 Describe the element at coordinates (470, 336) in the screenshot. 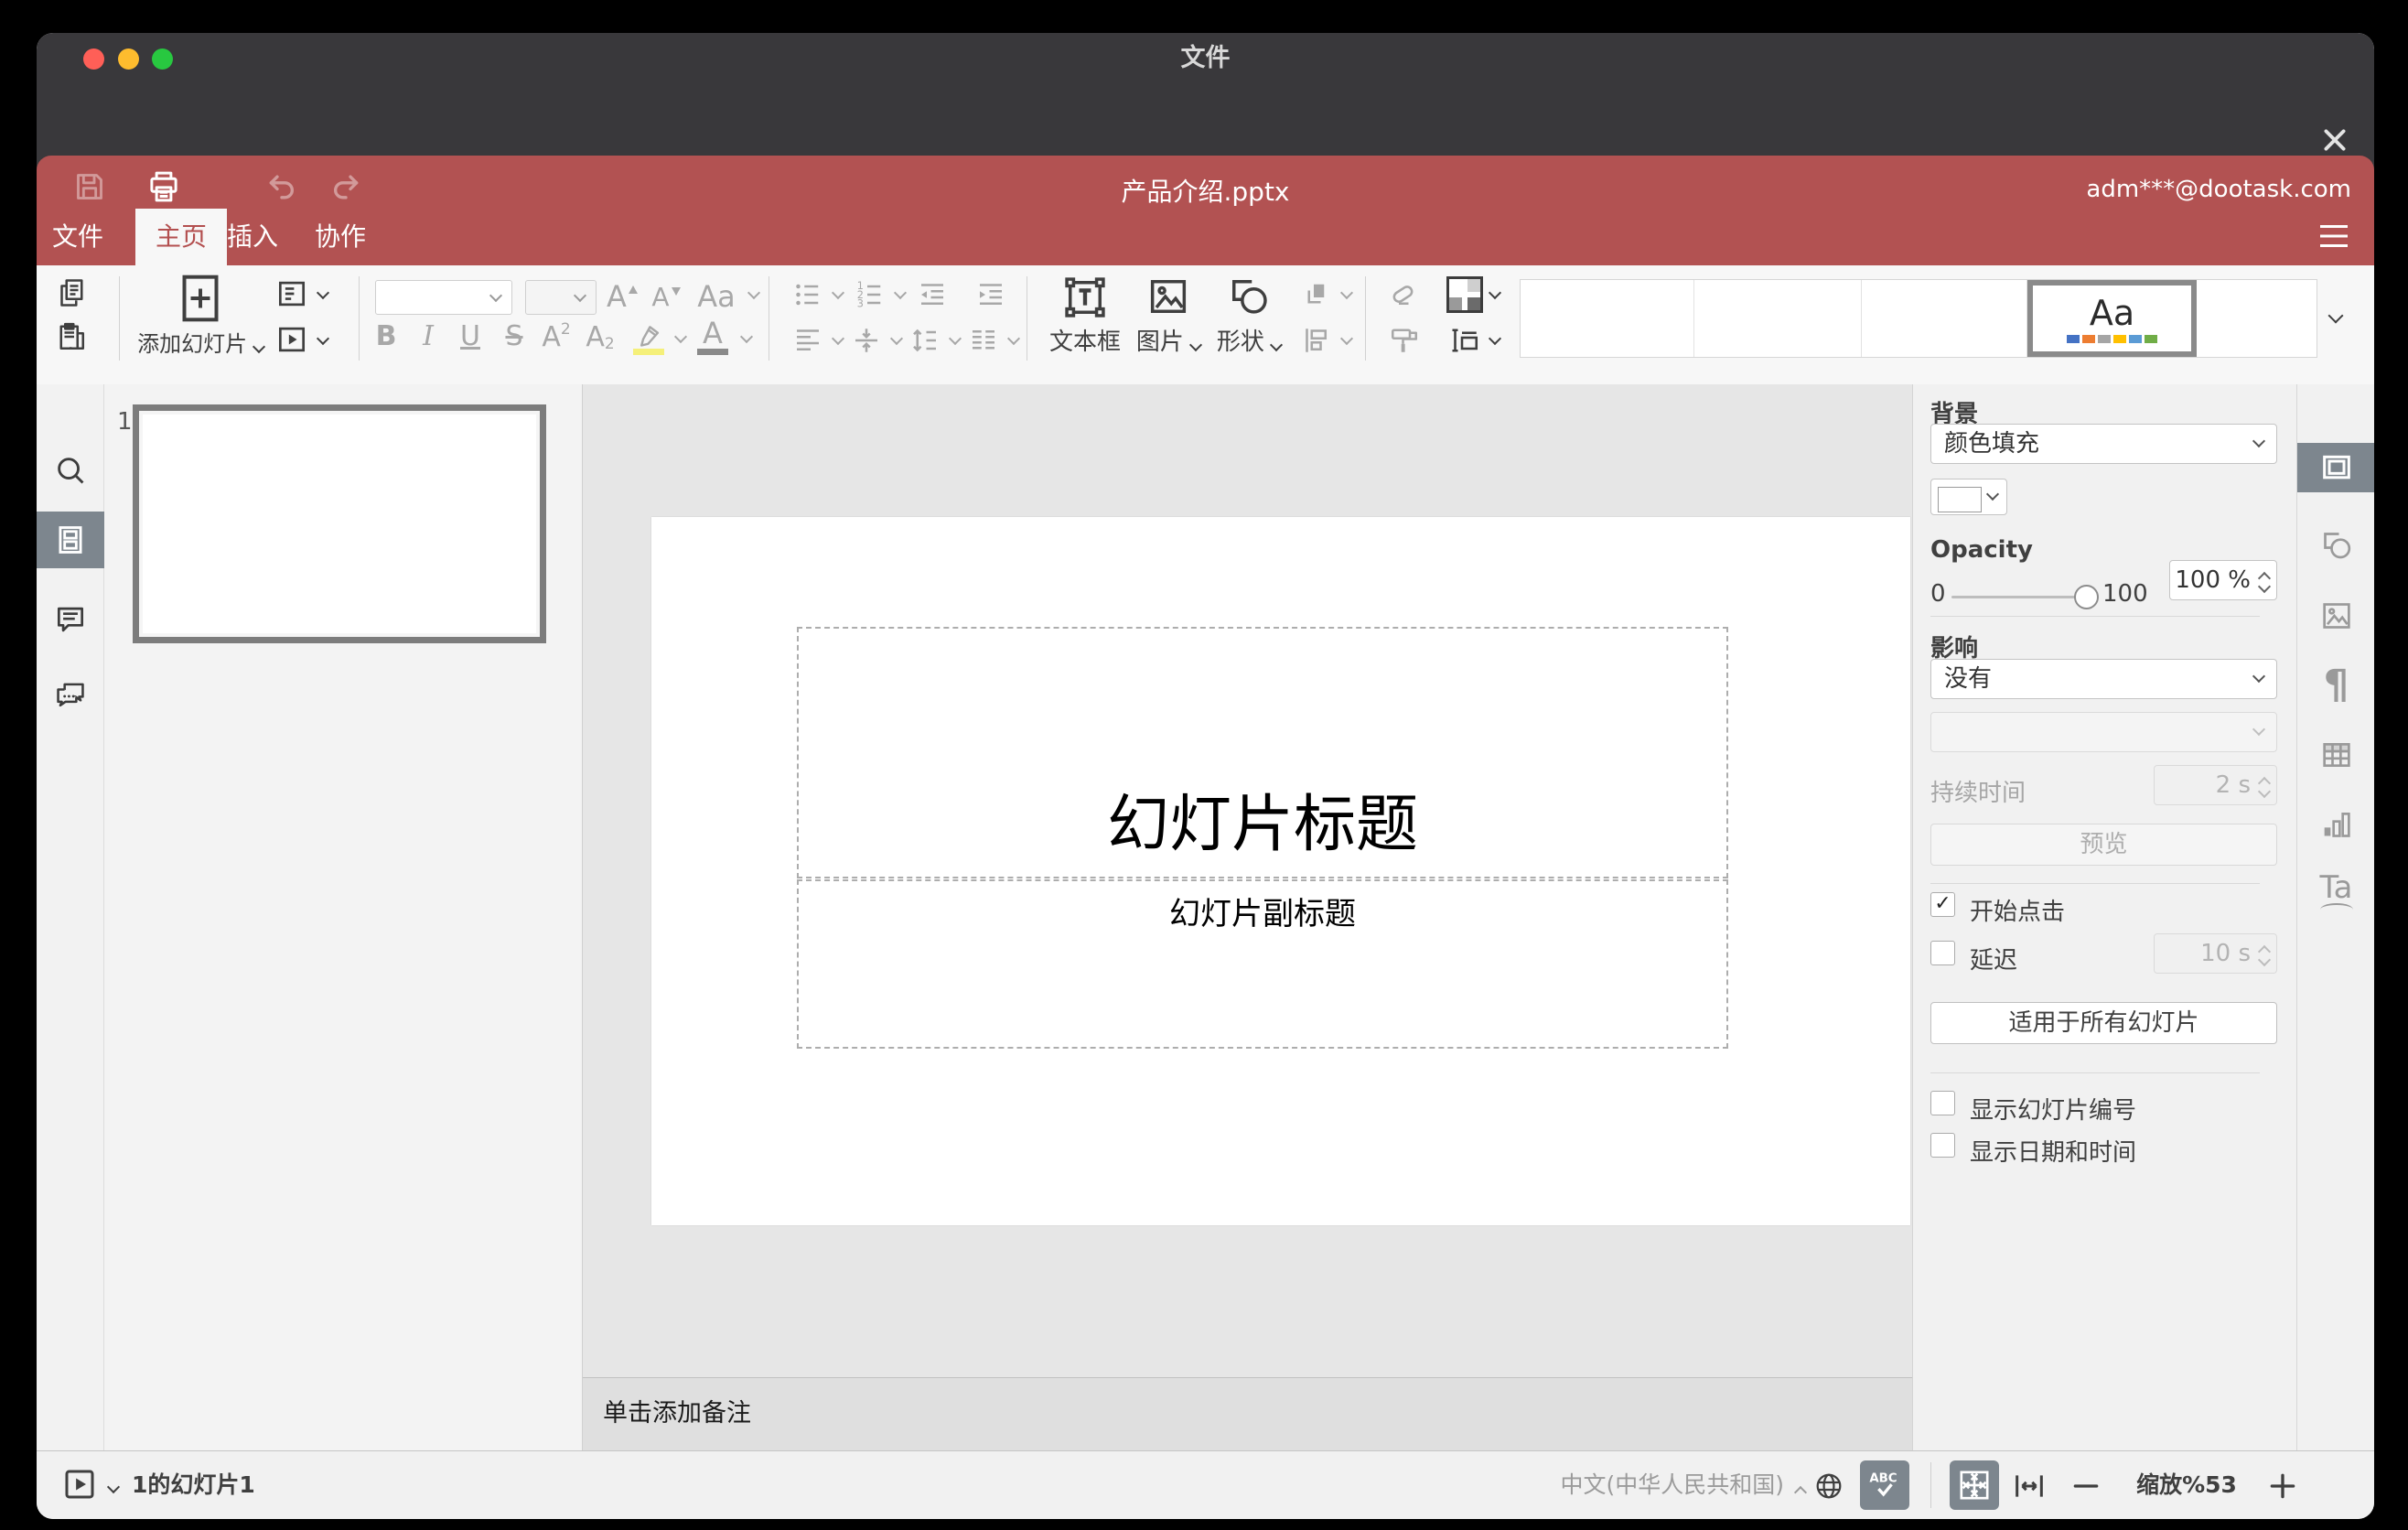

I see `underline-button: U` at that location.